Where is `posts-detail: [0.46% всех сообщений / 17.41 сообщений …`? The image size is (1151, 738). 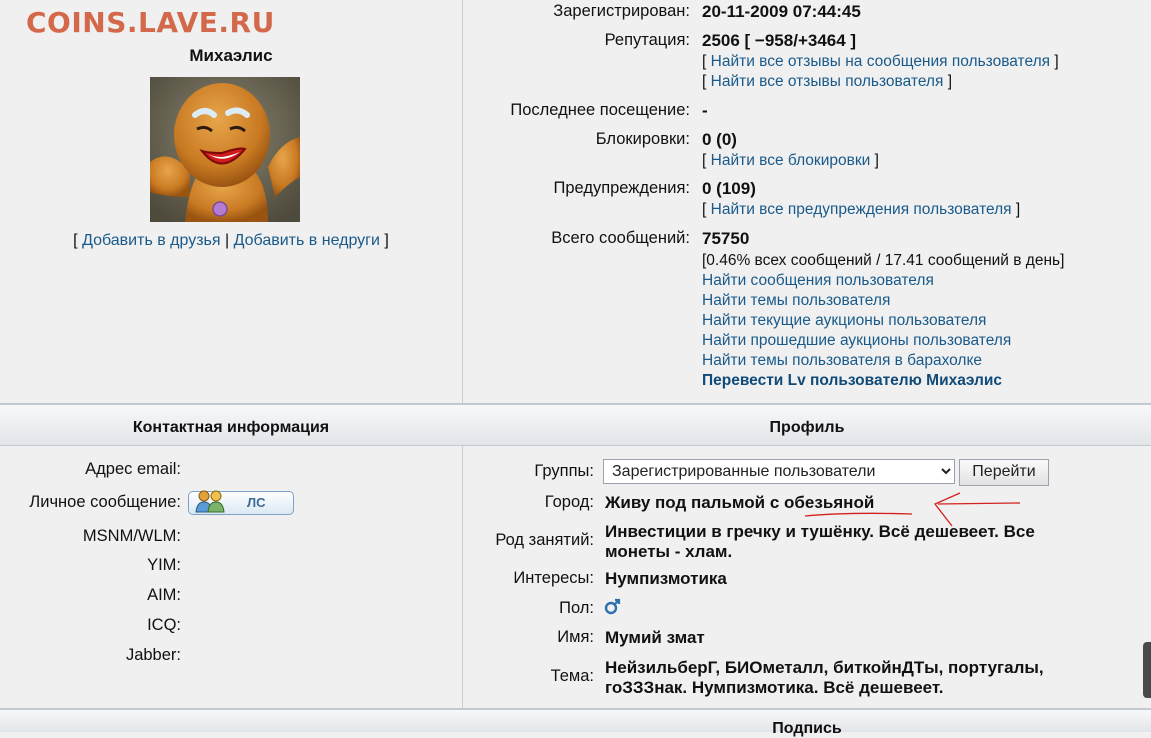 posts-detail: [0.46% всех сообщений / 17.41 сообщений … is located at coordinates (883, 260).